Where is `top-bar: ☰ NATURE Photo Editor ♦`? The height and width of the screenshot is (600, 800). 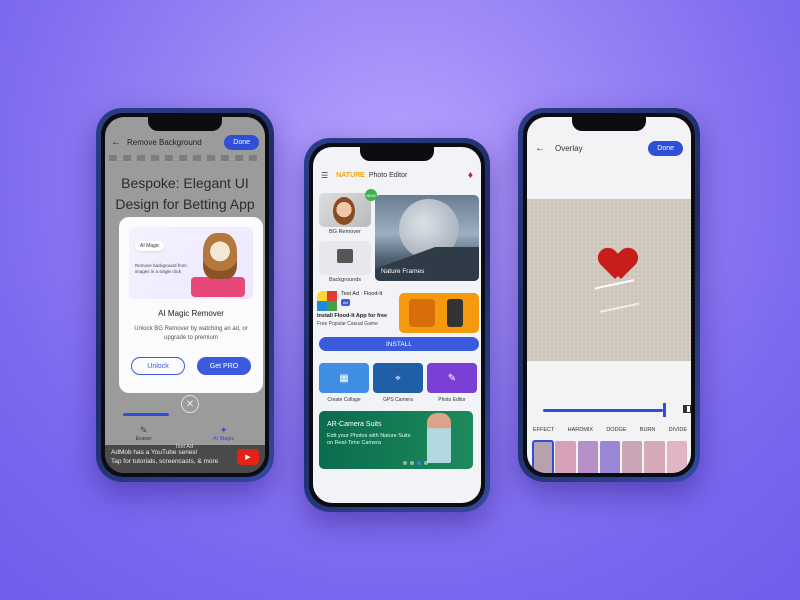 top-bar: ☰ NATURE Photo Editor ♦ is located at coordinates (397, 175).